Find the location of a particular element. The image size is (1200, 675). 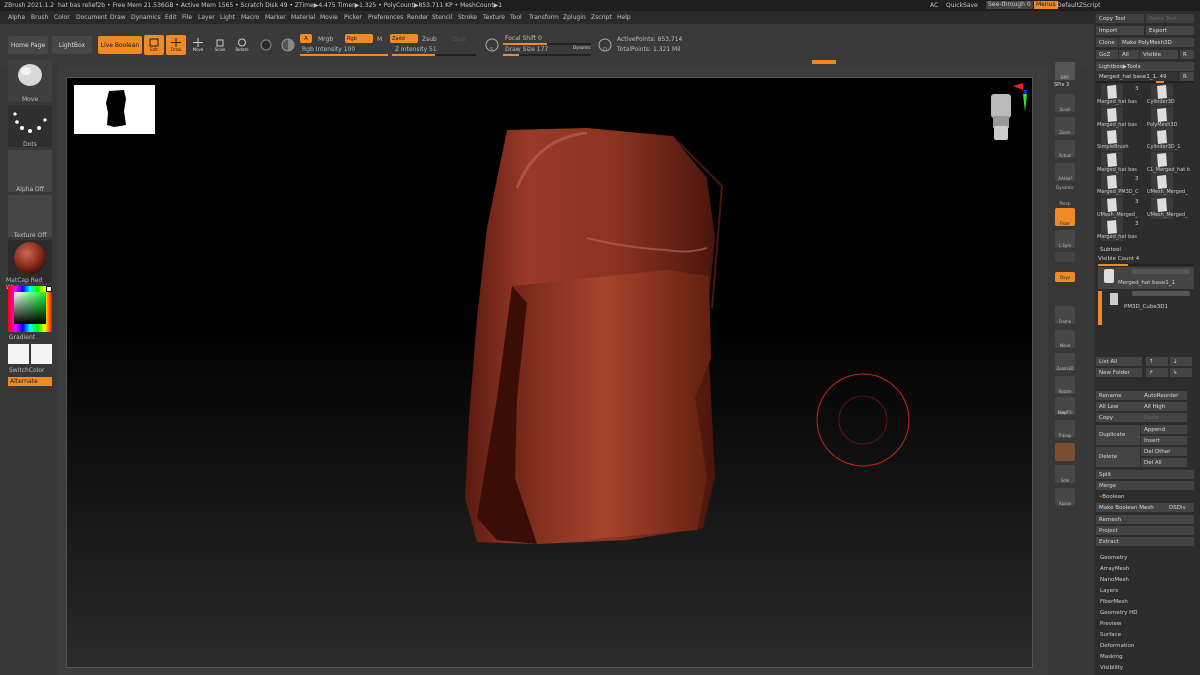

lsym-button: L.Sym is located at coordinates (1065, 239).